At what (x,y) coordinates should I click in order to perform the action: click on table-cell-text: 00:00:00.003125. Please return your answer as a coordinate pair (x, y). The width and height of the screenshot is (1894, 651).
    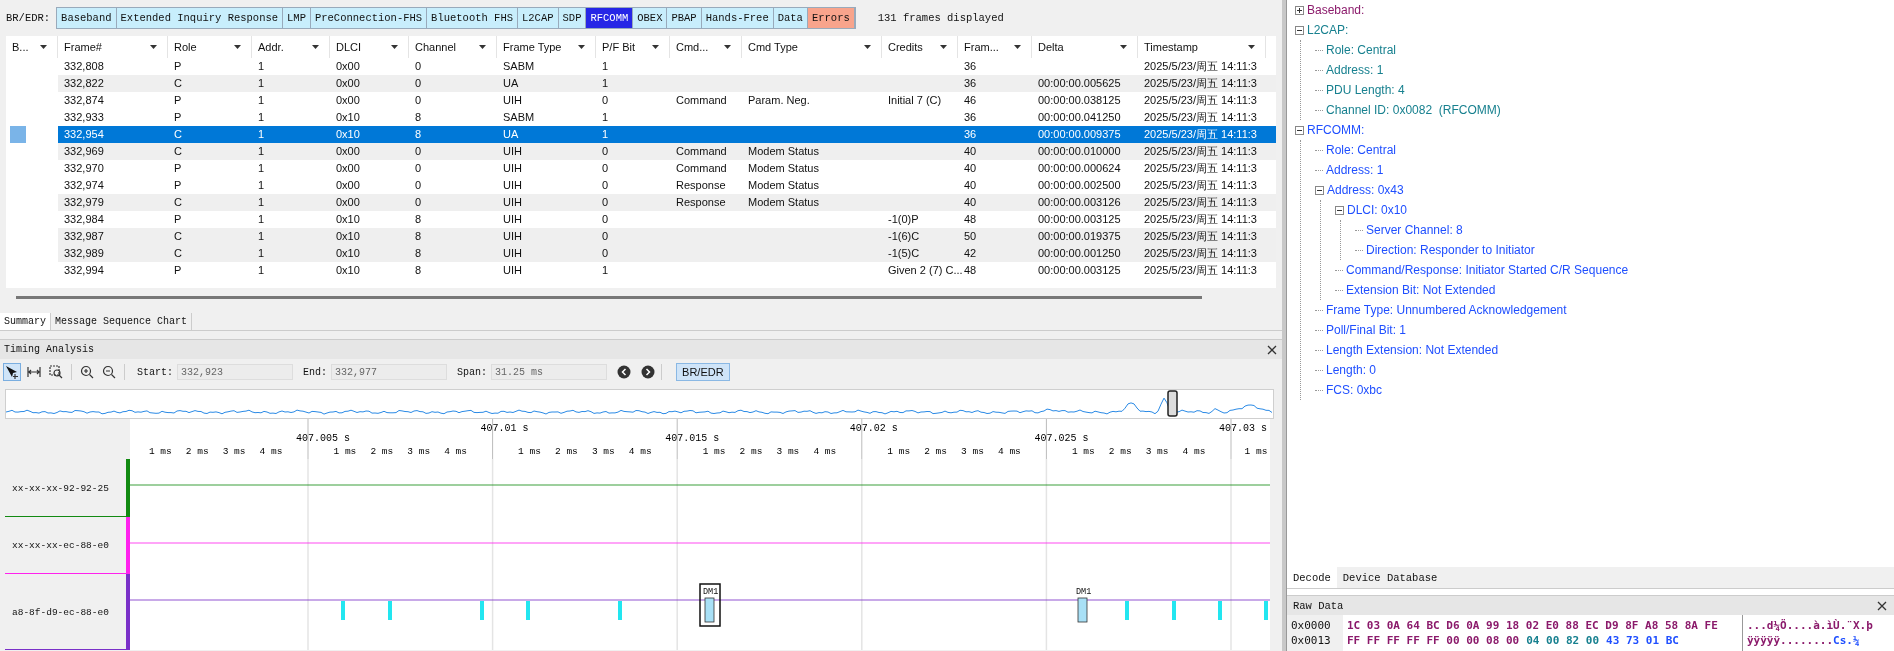
    Looking at the image, I should click on (1079, 219).